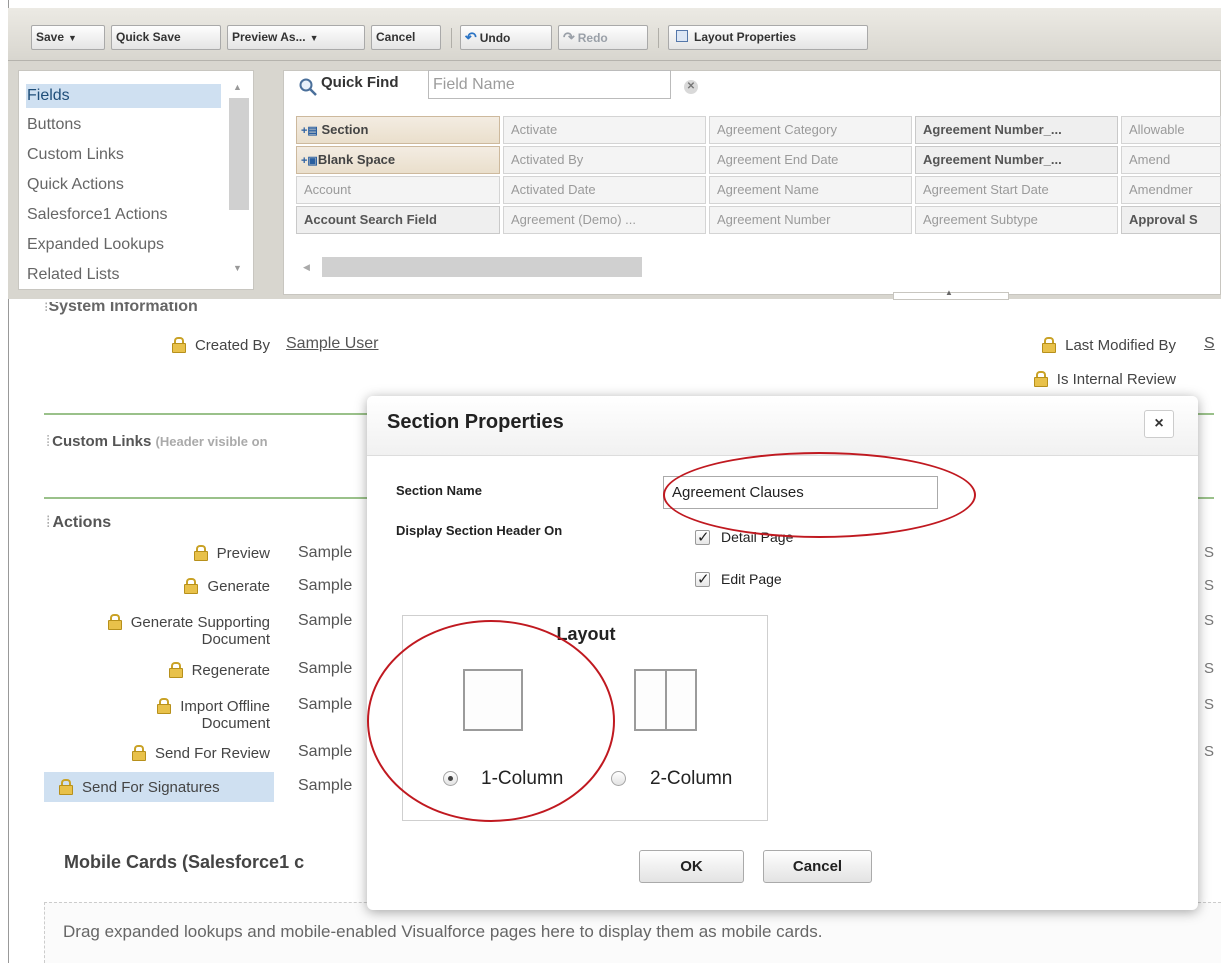  I want to click on search-icon, so click(308, 87).